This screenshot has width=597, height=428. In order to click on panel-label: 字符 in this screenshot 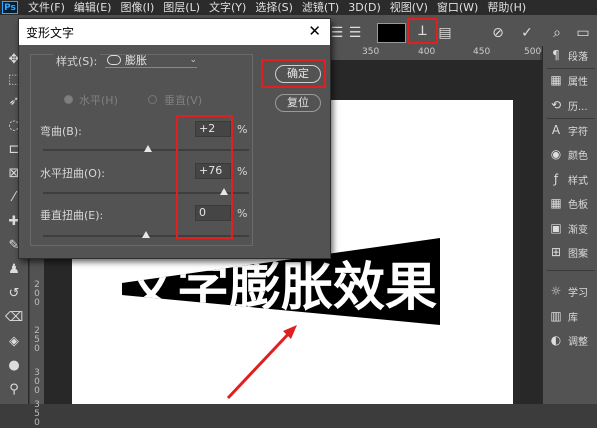, I will do `click(578, 132)`.